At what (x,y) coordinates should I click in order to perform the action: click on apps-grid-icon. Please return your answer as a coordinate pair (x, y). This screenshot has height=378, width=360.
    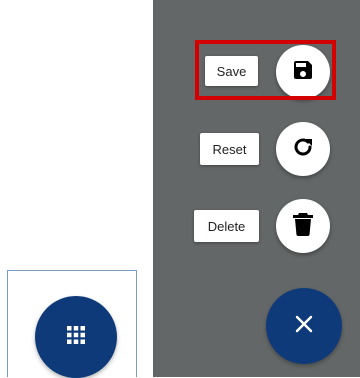
    Looking at the image, I should click on (76, 337).